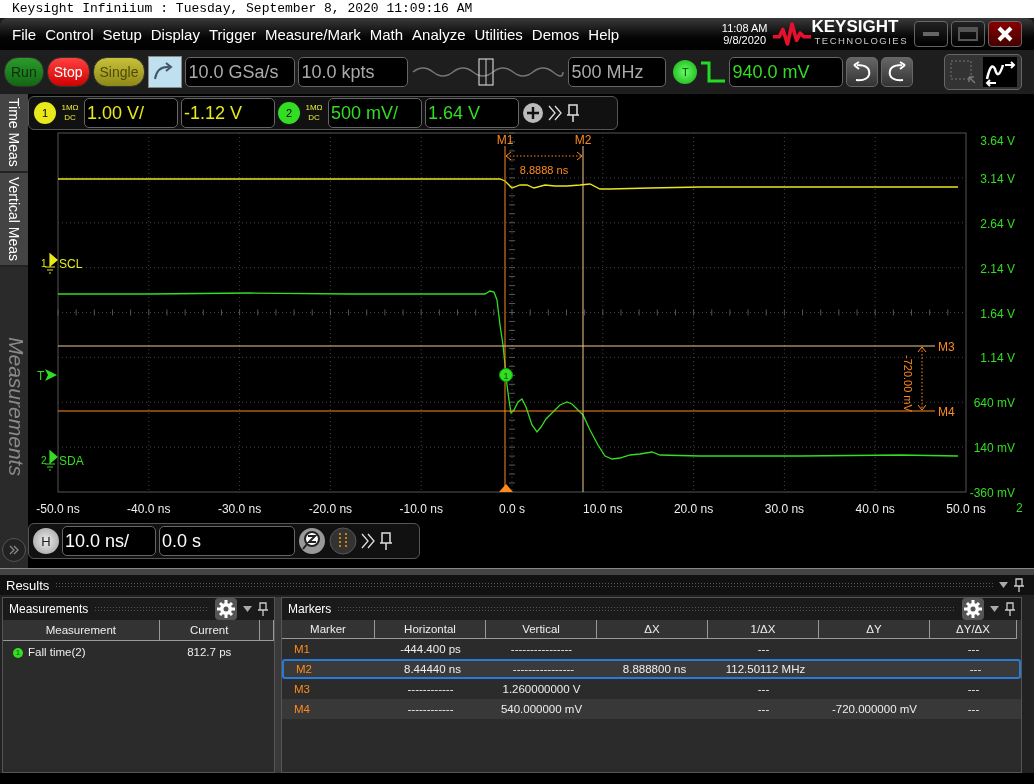 This screenshot has width=1034, height=784. What do you see at coordinates (14, 219) in the screenshot?
I see `side-tab: Vertical Meas` at bounding box center [14, 219].